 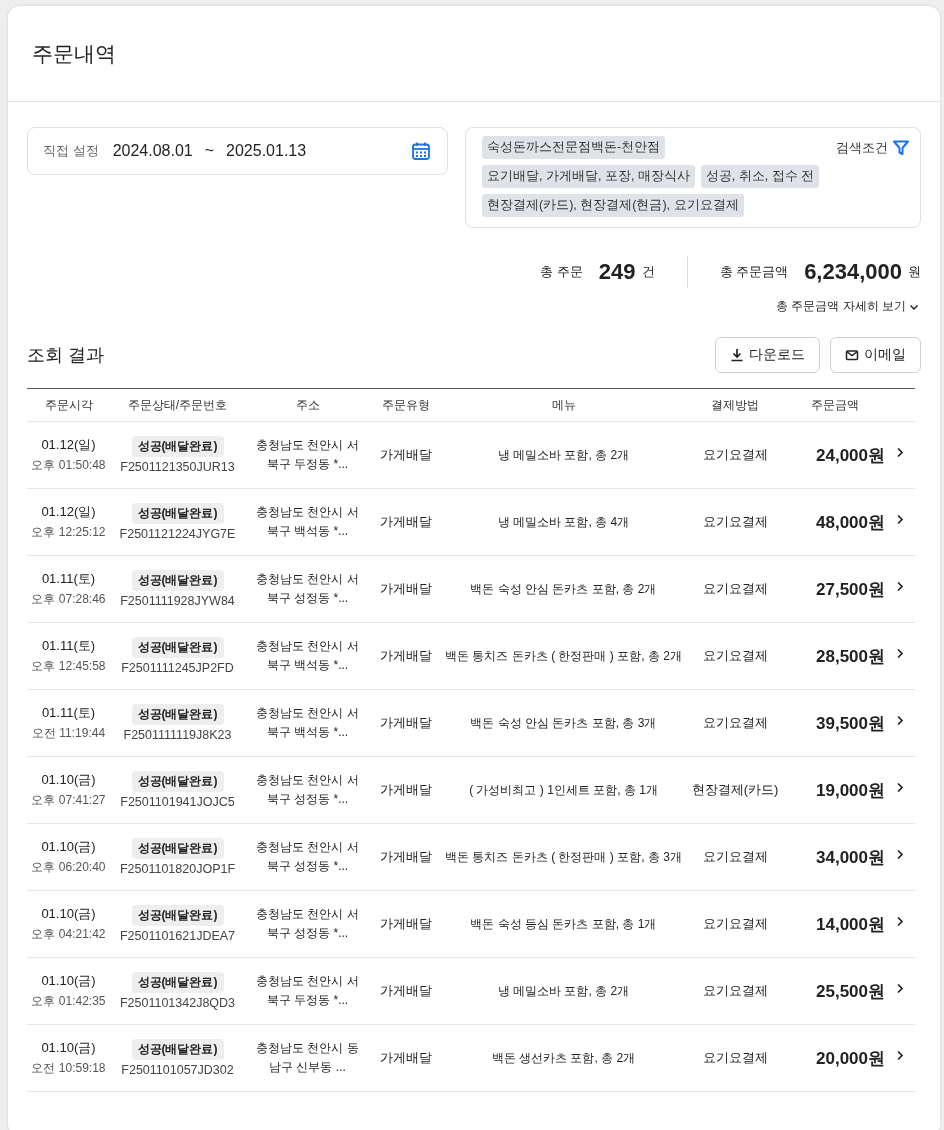 What do you see at coordinates (421, 151) in the screenshot?
I see `calendar-icon` at bounding box center [421, 151].